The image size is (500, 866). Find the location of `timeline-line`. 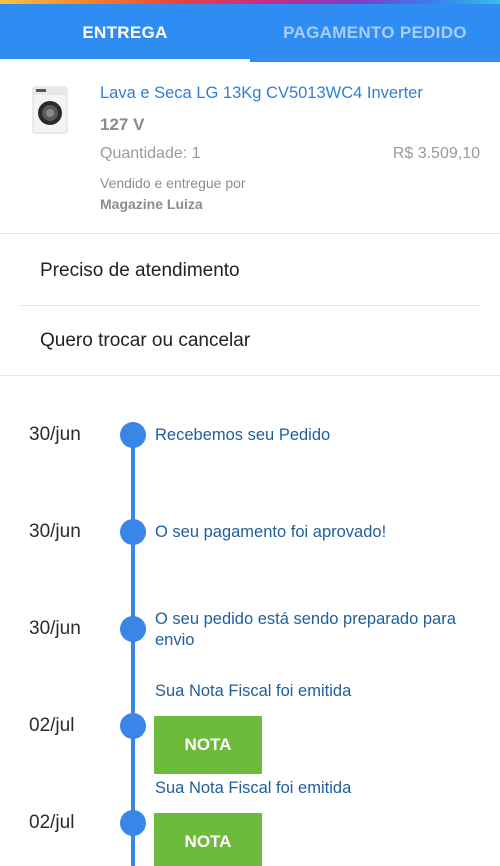

timeline-line is located at coordinates (133, 650).